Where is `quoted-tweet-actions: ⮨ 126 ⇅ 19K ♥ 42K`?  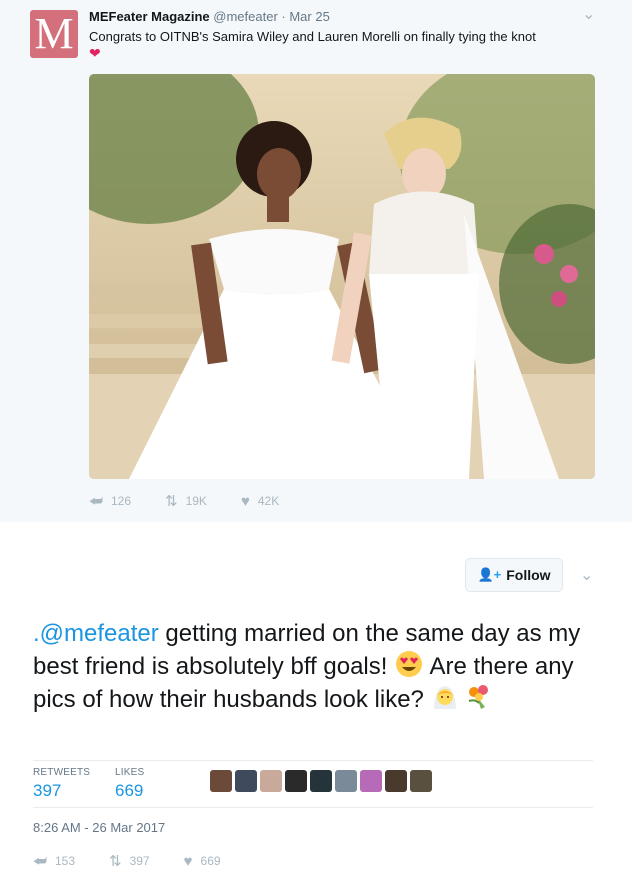 quoted-tweet-actions: ⮨ 126 ⇅ 19K ♥ 42K is located at coordinates (201, 501).